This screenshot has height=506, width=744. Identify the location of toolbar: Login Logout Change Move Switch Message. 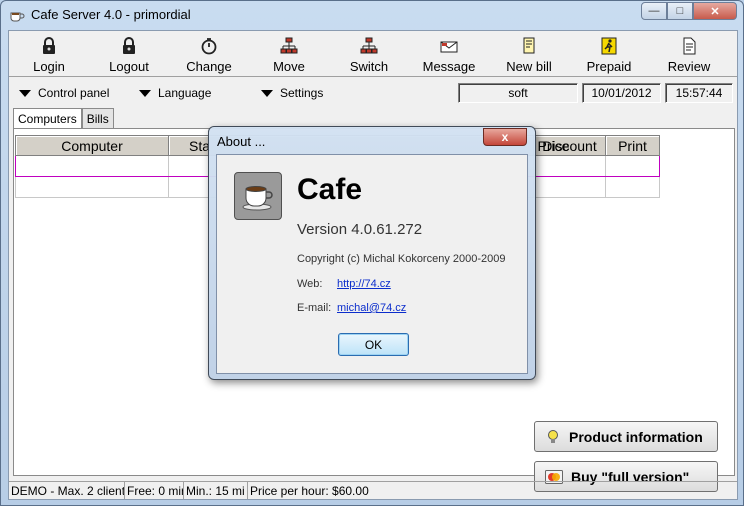
(373, 54).